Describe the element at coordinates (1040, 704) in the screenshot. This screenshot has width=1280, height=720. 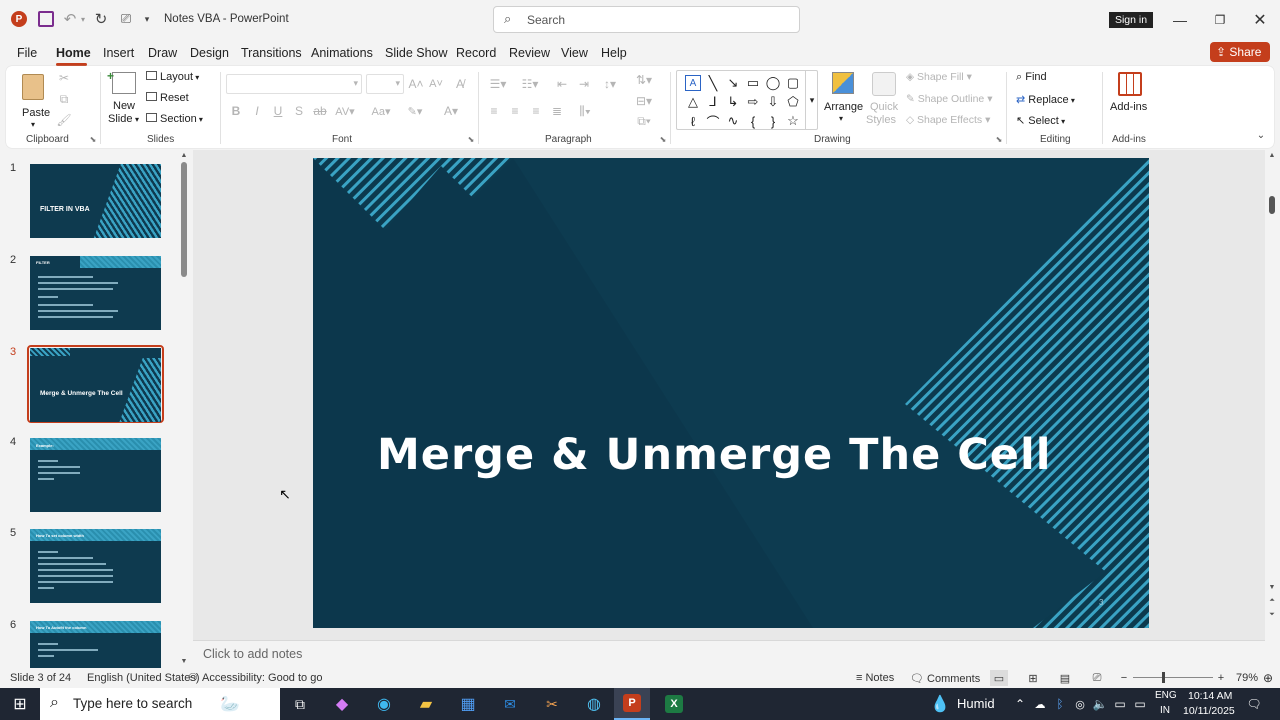
I see `tray-app-icon: ☁` at that location.